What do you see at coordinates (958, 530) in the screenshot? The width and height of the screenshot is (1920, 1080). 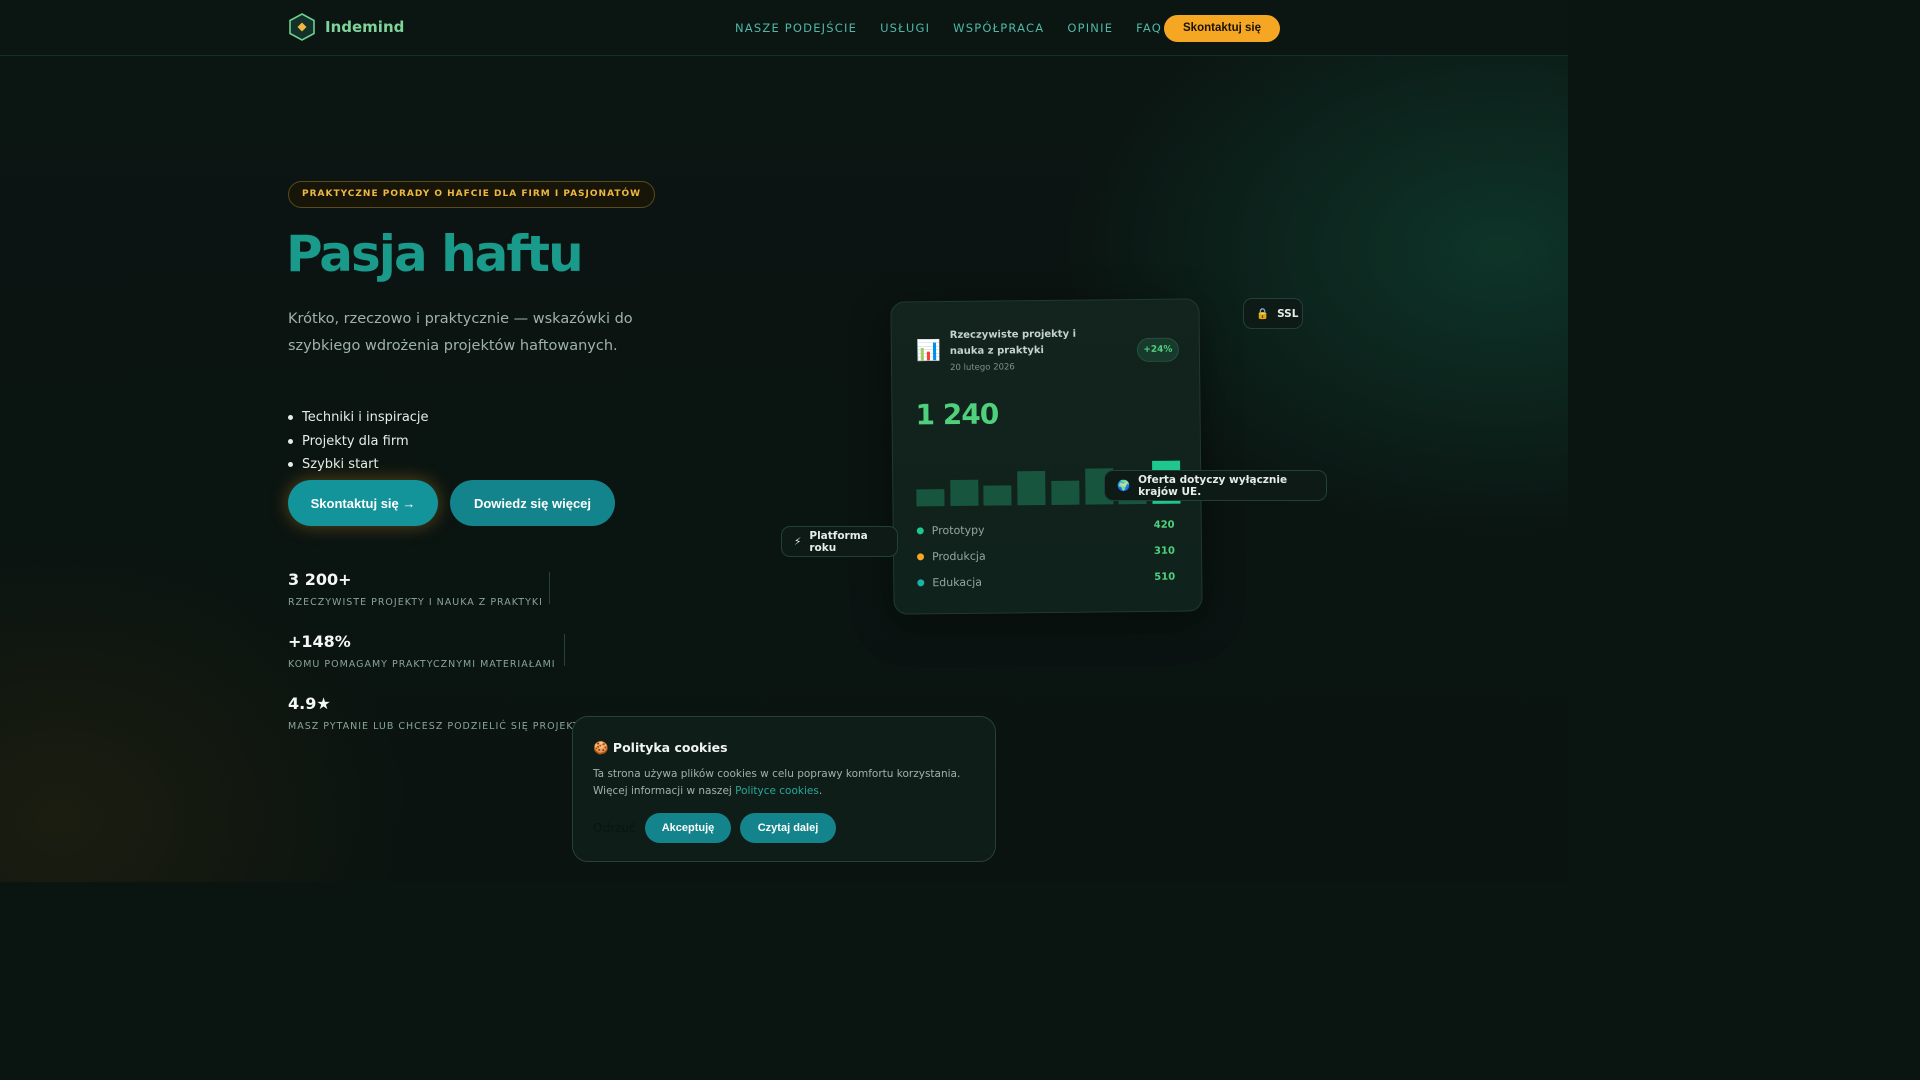 I see `legend-label: Prototypy` at bounding box center [958, 530].